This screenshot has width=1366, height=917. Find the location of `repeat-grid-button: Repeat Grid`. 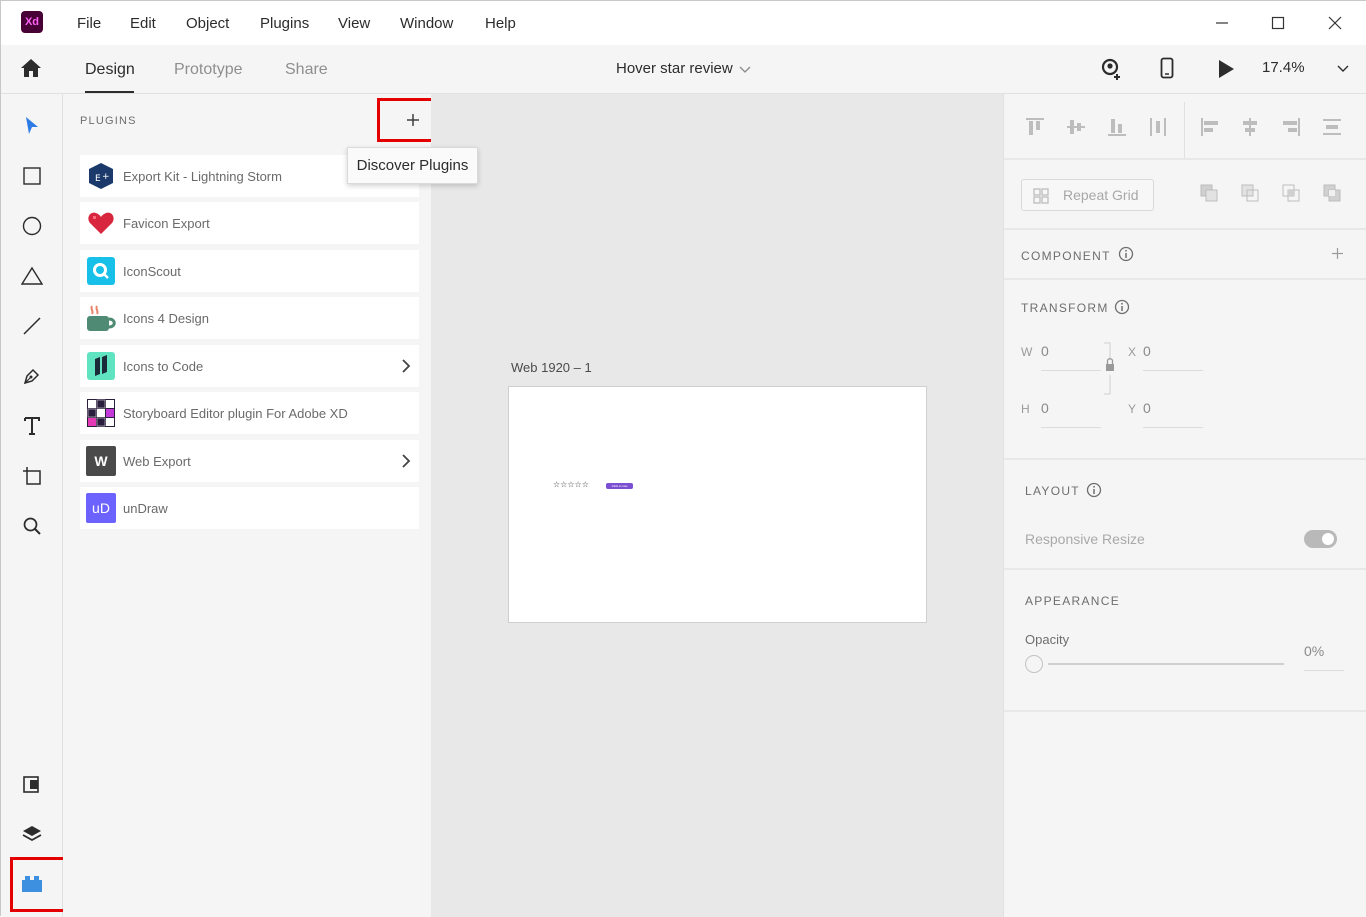

repeat-grid-button: Repeat Grid is located at coordinates (1087, 195).